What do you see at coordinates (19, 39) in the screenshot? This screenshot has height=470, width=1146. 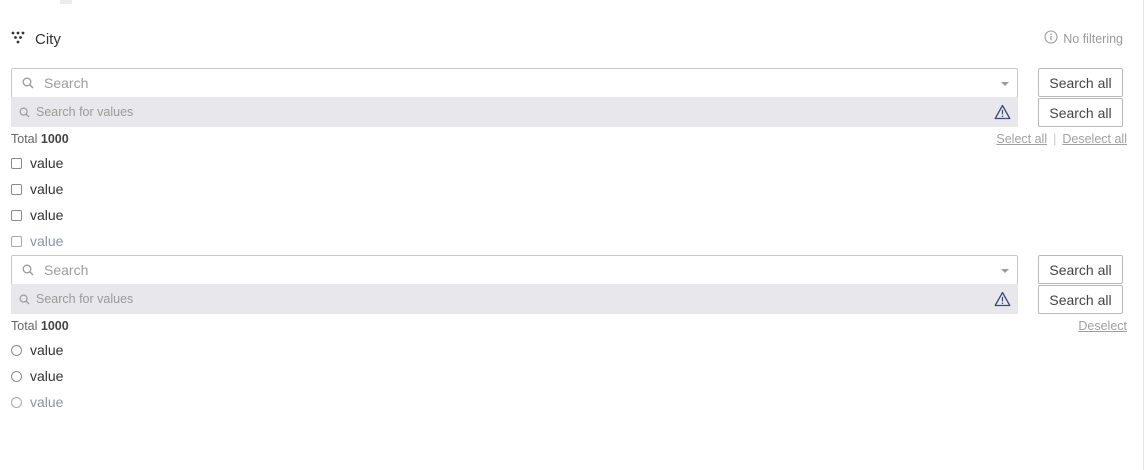 I see `dimension-icon` at bounding box center [19, 39].